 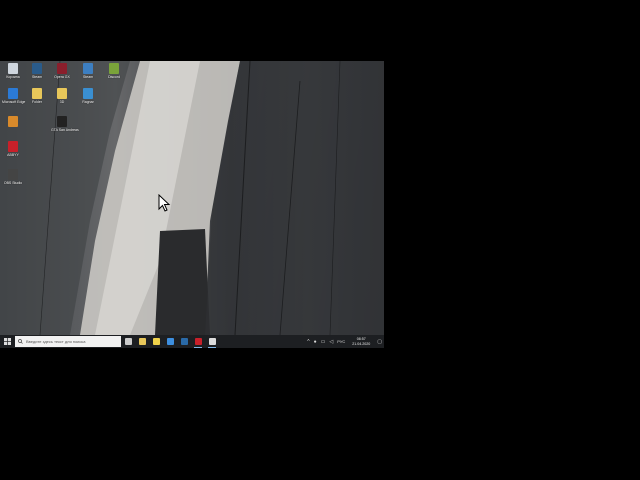 I want to click on obs-shortcut: OBS Studio, so click(x=13, y=177).